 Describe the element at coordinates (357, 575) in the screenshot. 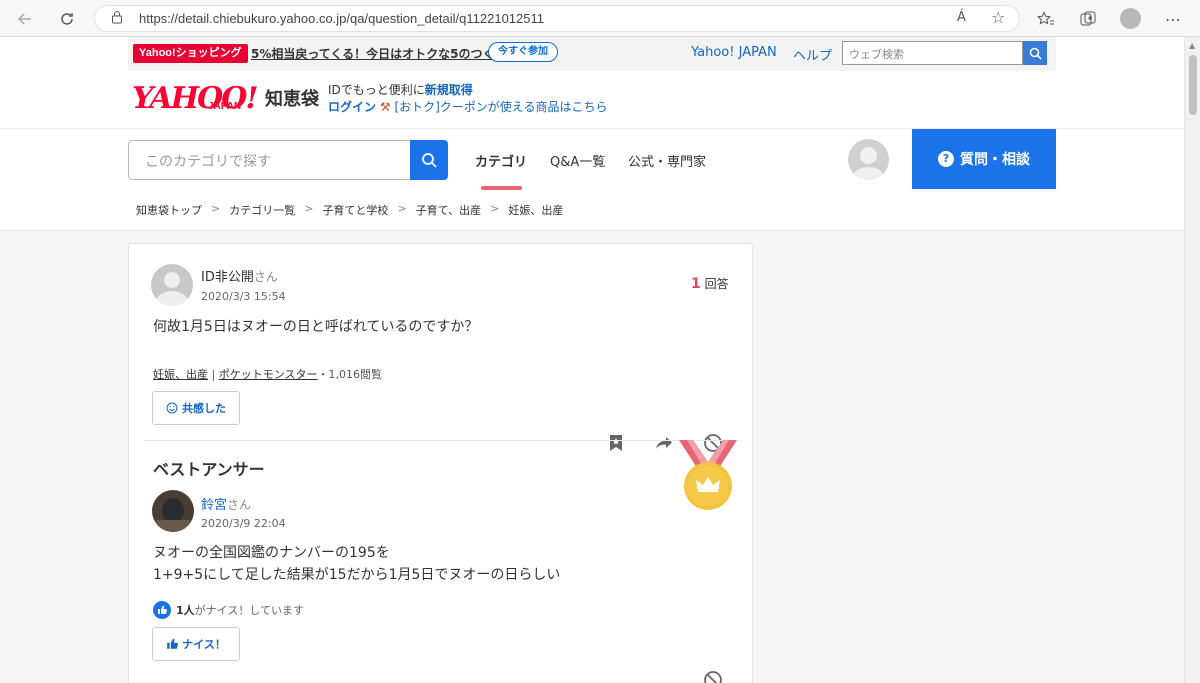

I see `answer-line: 1+9+5にして足した結果が15だから1月5日でヌオーの日らしい` at that location.